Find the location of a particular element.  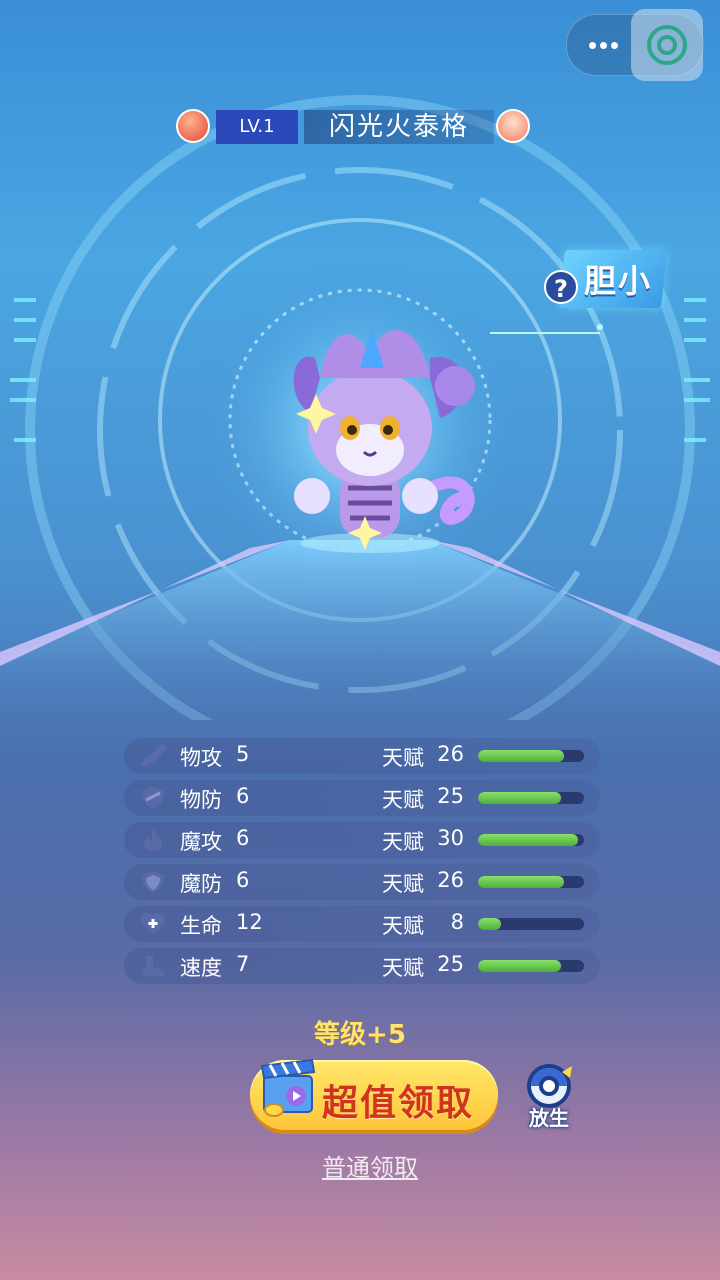

heart-plus-icon is located at coordinates (153, 923).